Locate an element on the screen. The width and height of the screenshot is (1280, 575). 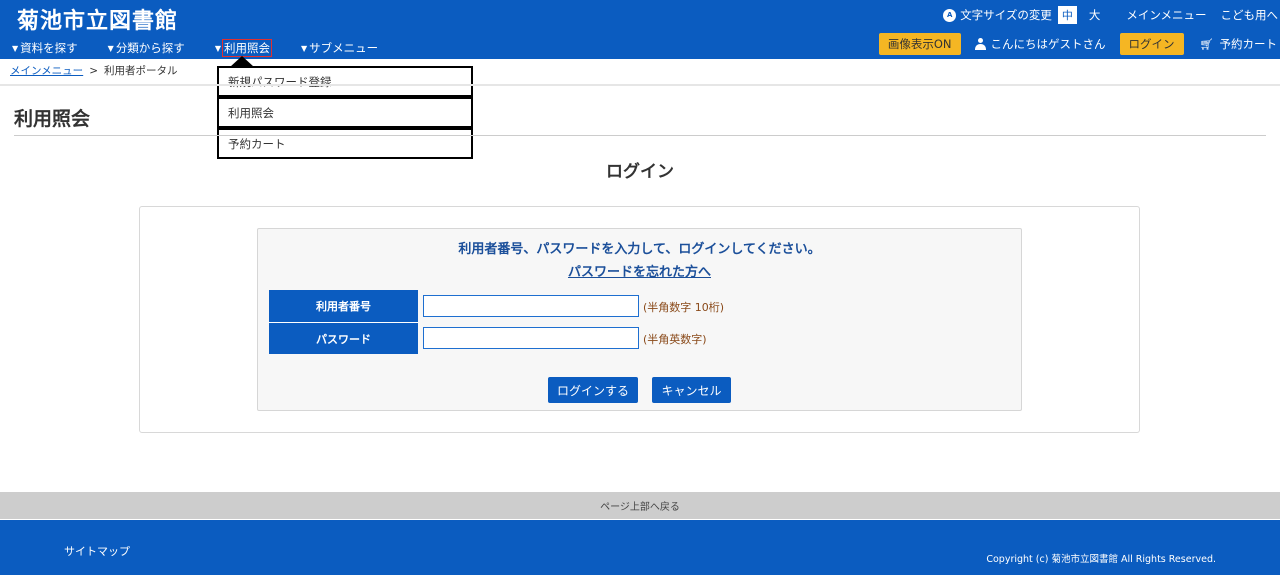
greeting: こんにちはゲストさん is located at coordinates (1040, 44).